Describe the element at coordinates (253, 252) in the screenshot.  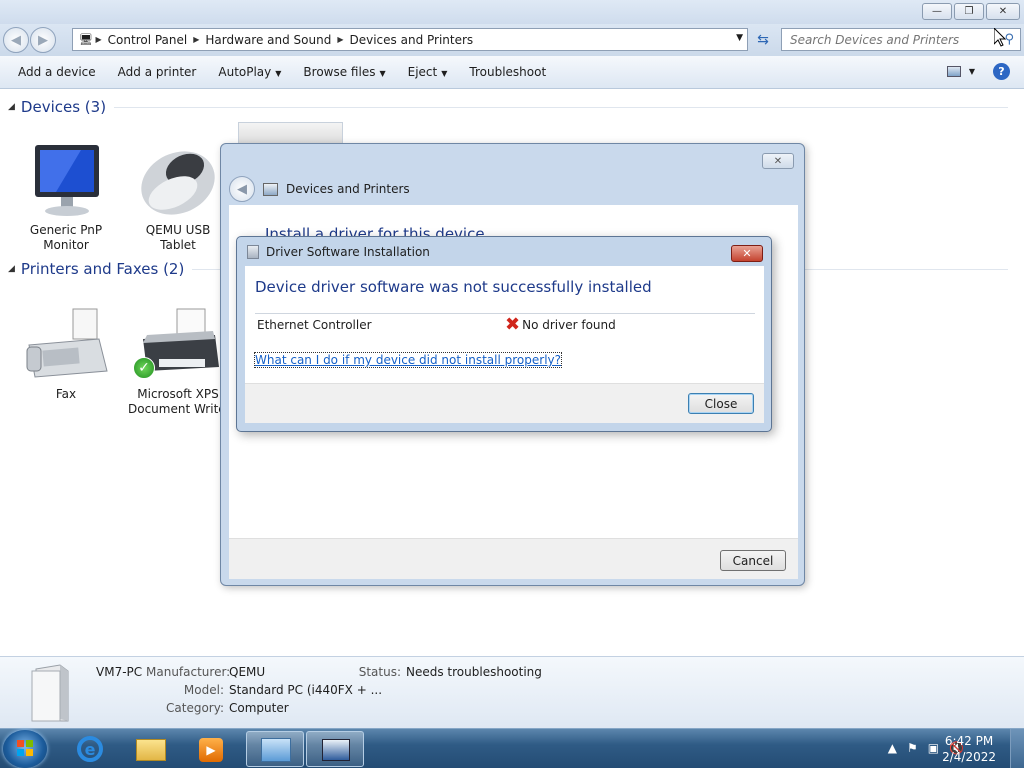
I see `driver-dialog-icon` at that location.